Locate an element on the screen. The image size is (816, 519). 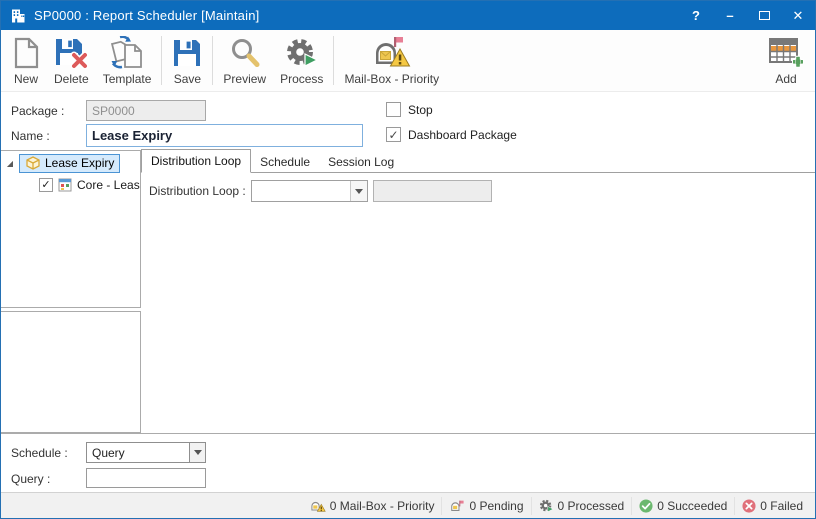
status-failed-label: 0 Failed is located at coordinates (781, 505).